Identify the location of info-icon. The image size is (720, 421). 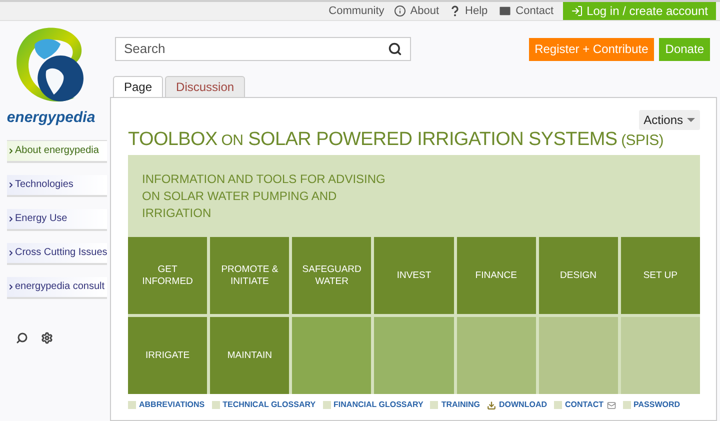
(400, 11).